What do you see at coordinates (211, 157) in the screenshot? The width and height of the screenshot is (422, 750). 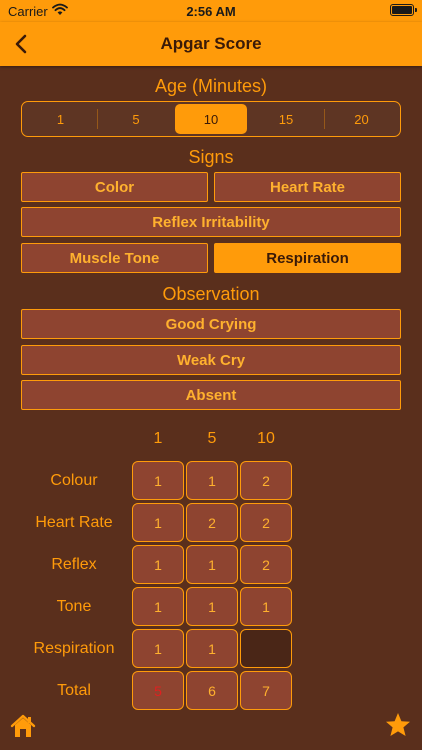 I see `signs-section-title: Signs` at bounding box center [211, 157].